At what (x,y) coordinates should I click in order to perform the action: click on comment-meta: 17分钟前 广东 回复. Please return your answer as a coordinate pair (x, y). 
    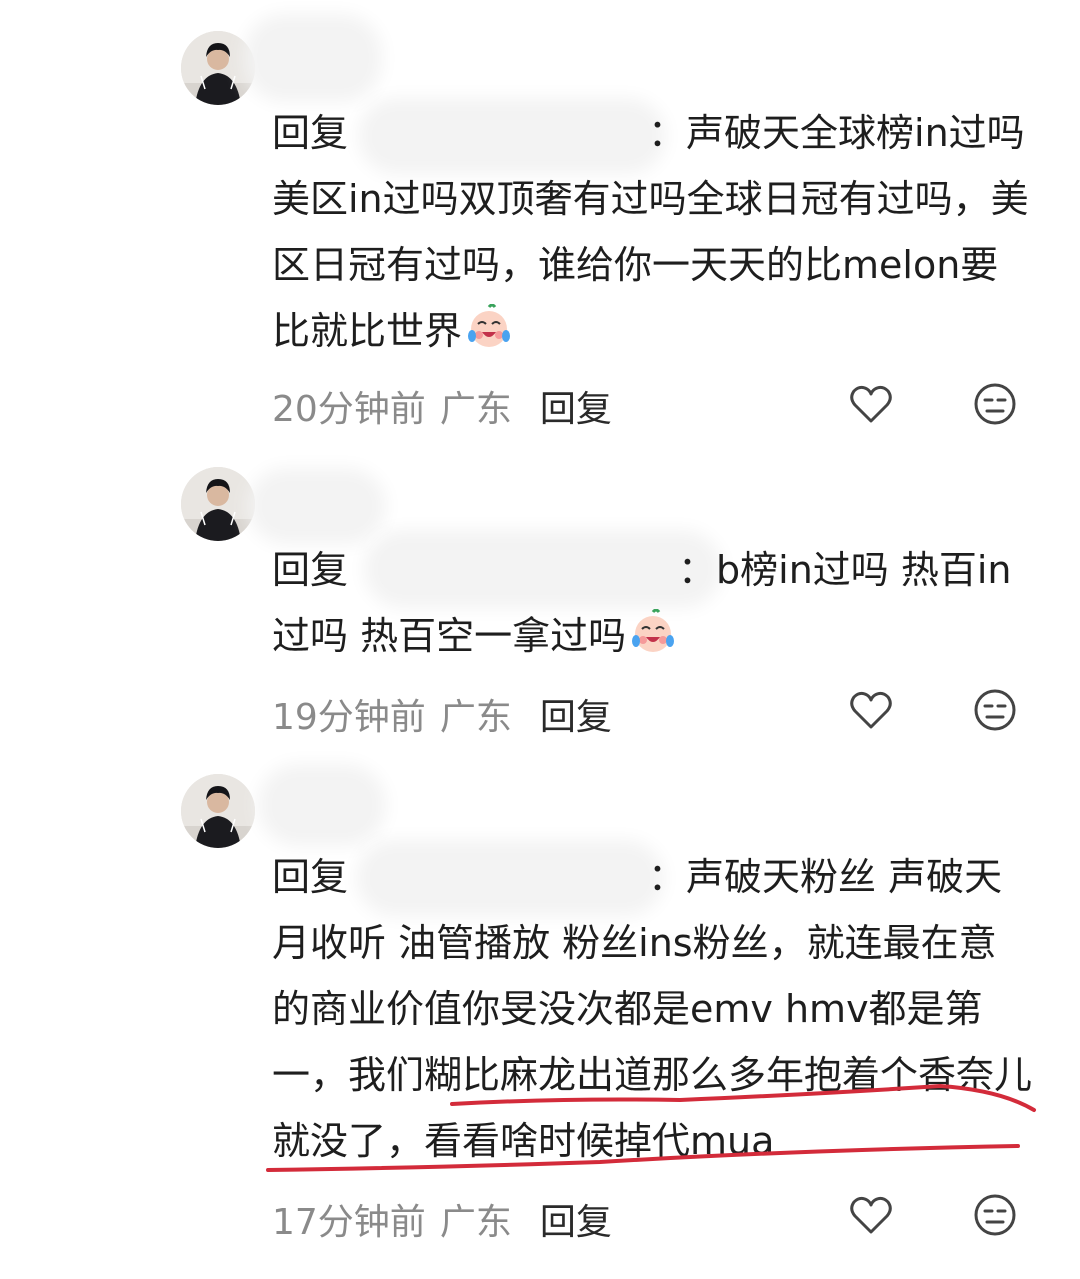
    Looking at the image, I should click on (442, 1219).